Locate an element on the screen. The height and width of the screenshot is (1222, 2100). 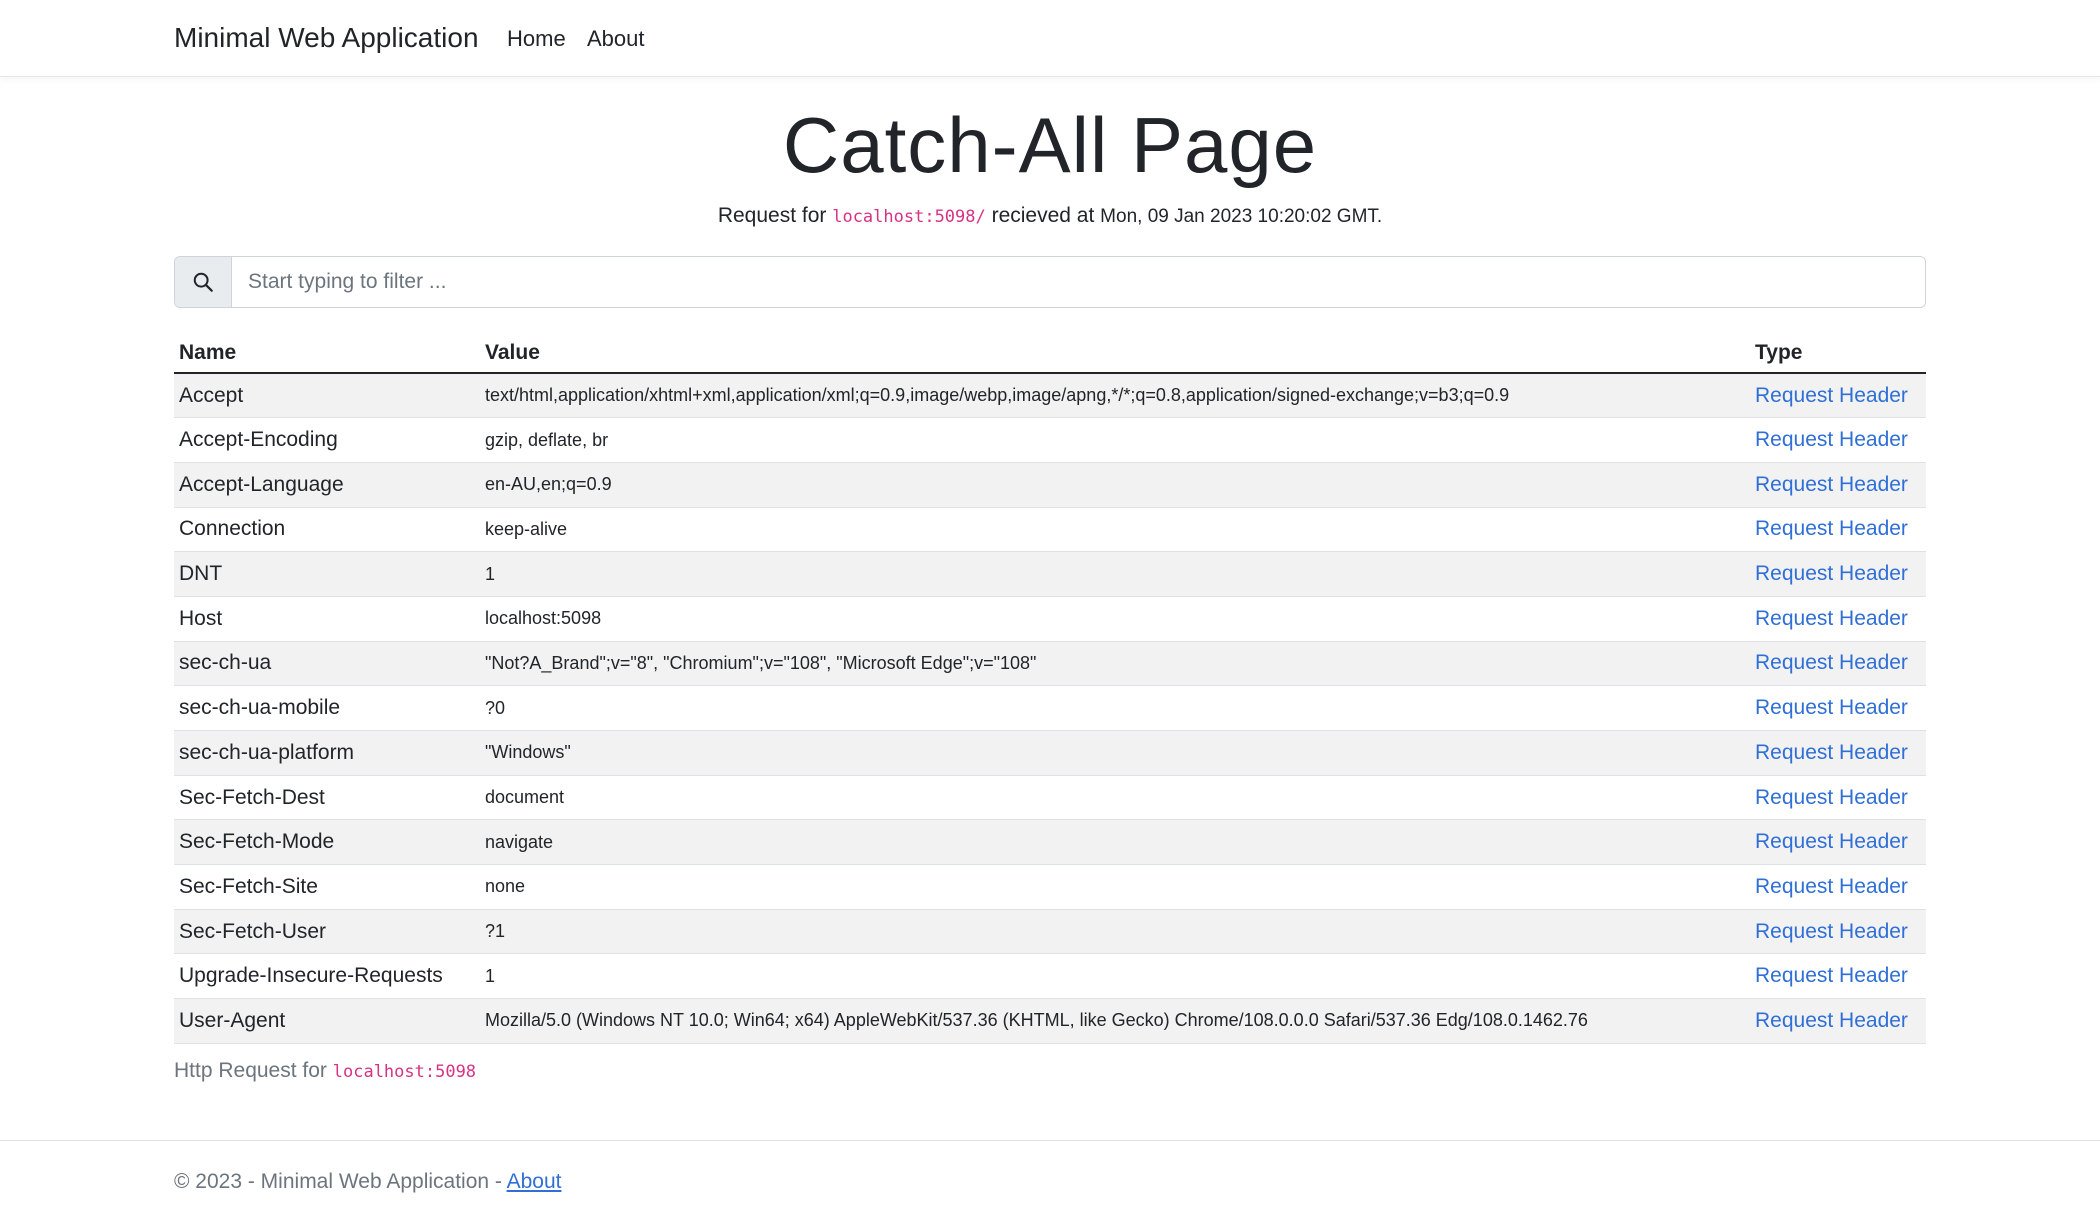
table-row: Host localhost:5098 Request Header is located at coordinates (1050, 619).